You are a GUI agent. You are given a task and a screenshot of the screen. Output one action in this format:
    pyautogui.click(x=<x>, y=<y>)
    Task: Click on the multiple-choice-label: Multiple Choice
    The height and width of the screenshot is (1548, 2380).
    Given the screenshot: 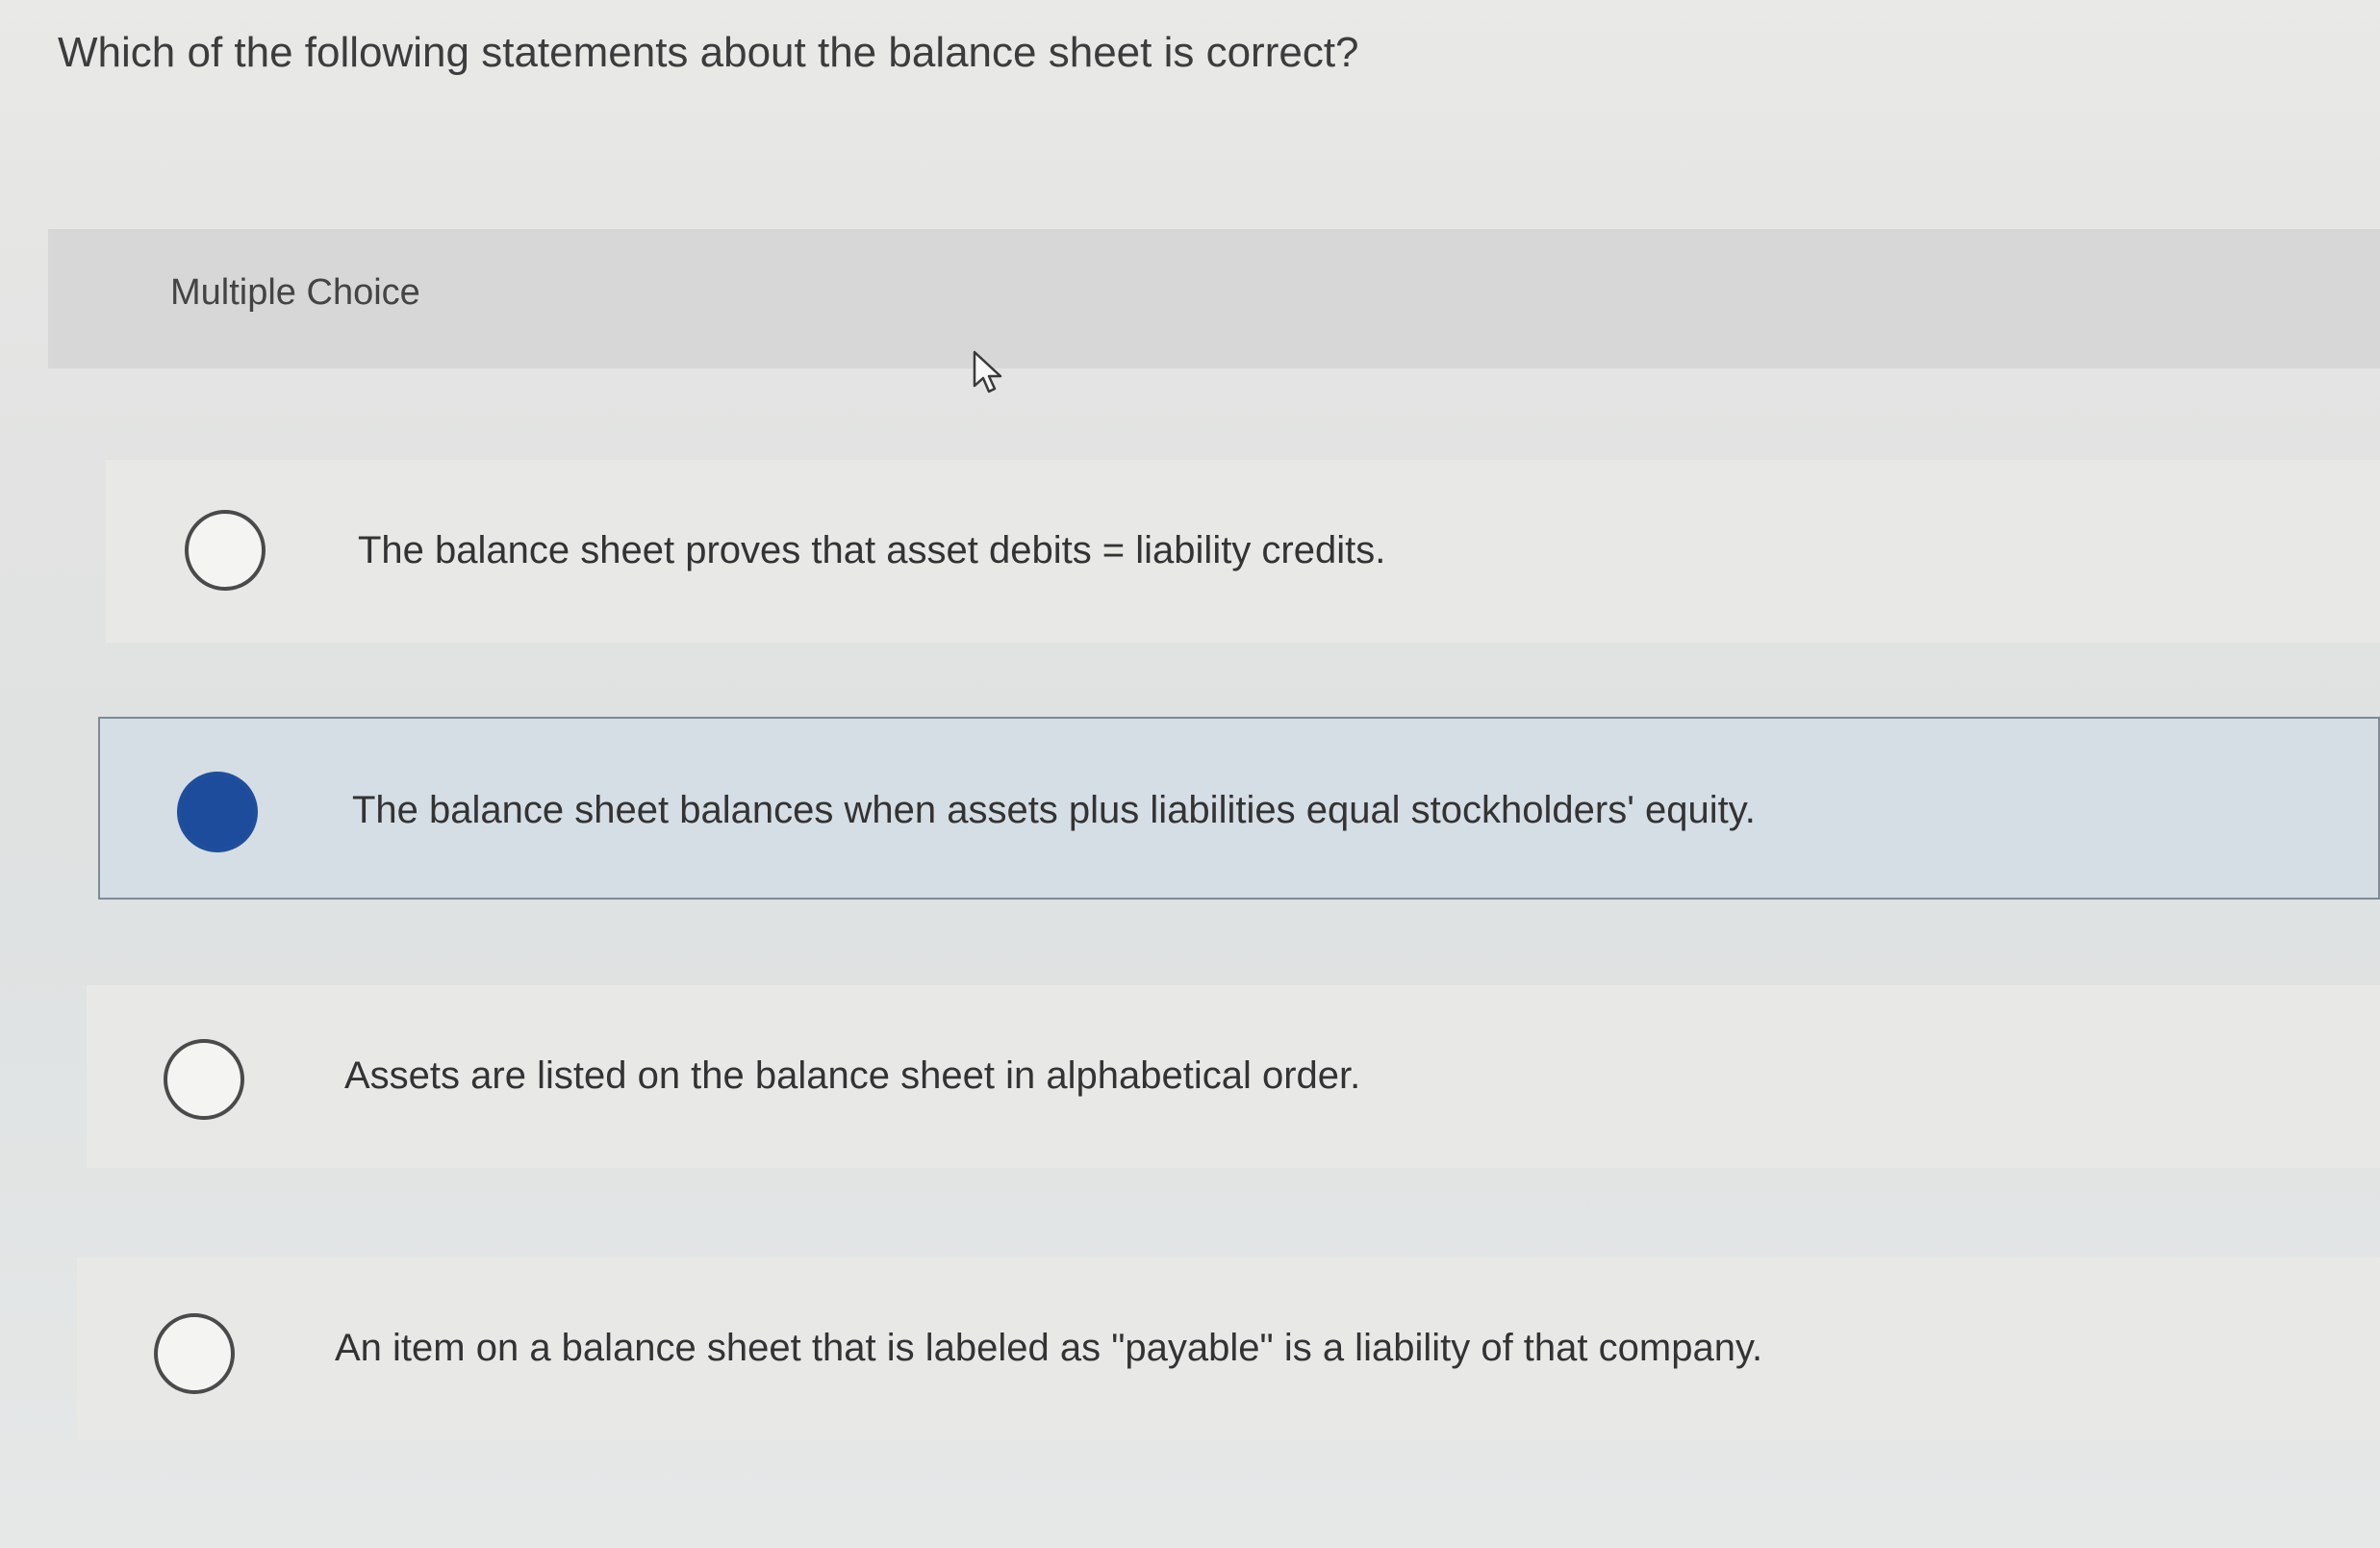 What is the action you would take?
    pyautogui.click(x=295, y=292)
    